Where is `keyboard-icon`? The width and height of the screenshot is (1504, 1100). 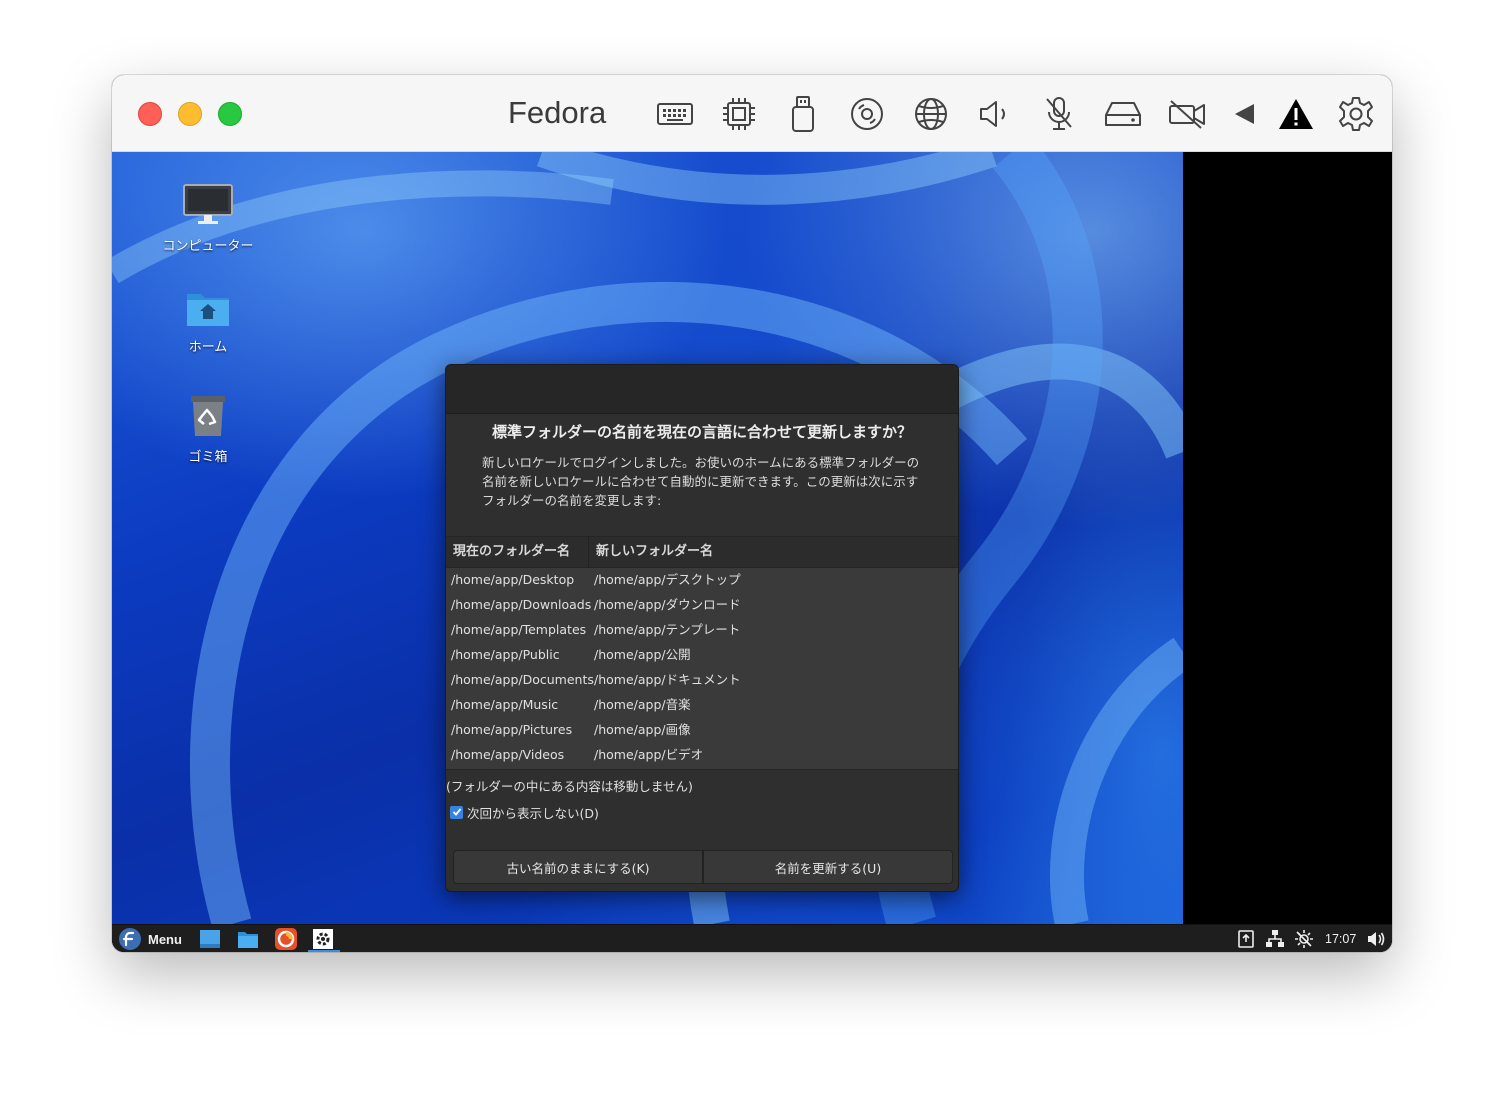
keyboard-icon is located at coordinates (675, 114).